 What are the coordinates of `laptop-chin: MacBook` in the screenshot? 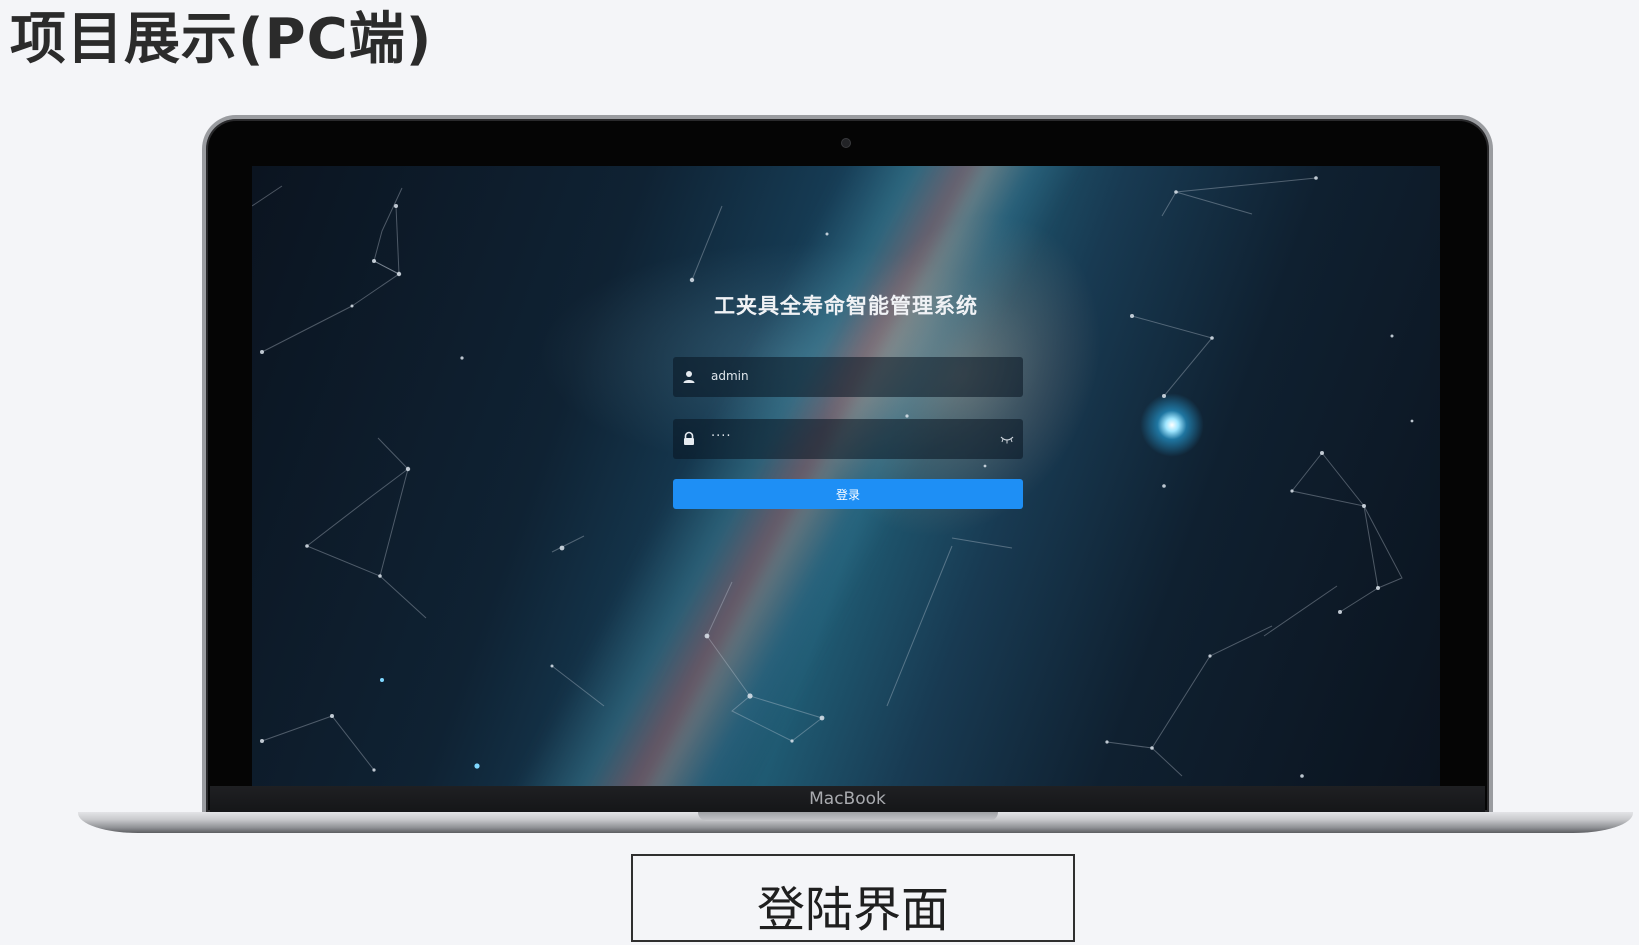 It's located at (847, 800).